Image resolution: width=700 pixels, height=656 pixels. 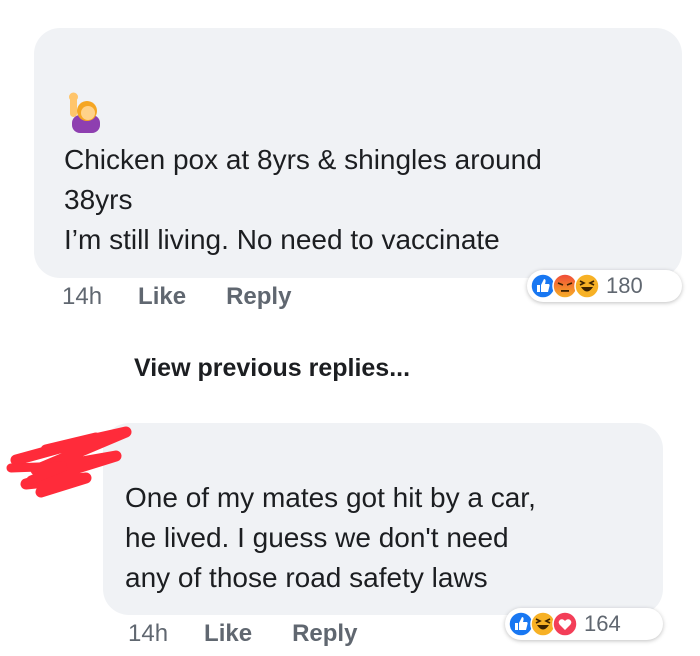 I want to click on reaction-count: 180, so click(x=624, y=285).